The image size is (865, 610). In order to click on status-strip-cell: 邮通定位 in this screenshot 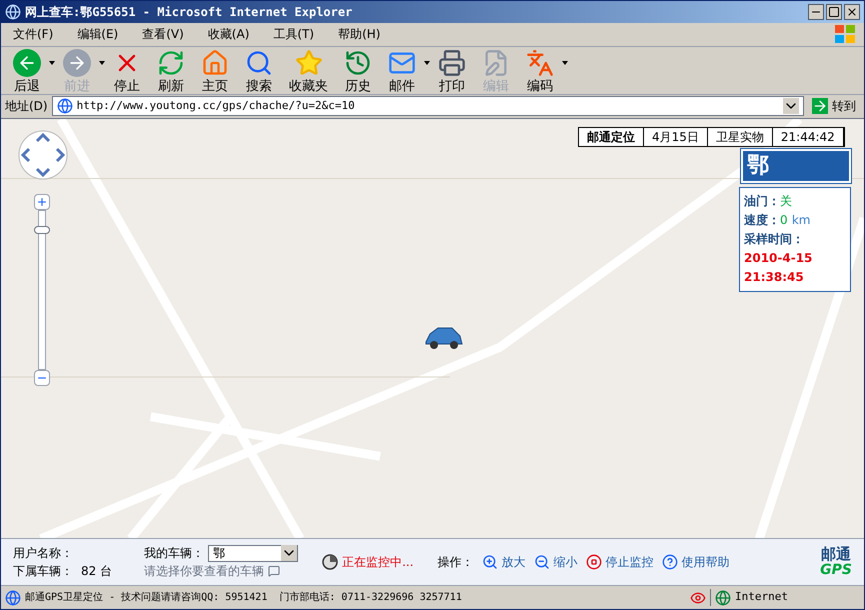, I will do `click(611, 137)`.